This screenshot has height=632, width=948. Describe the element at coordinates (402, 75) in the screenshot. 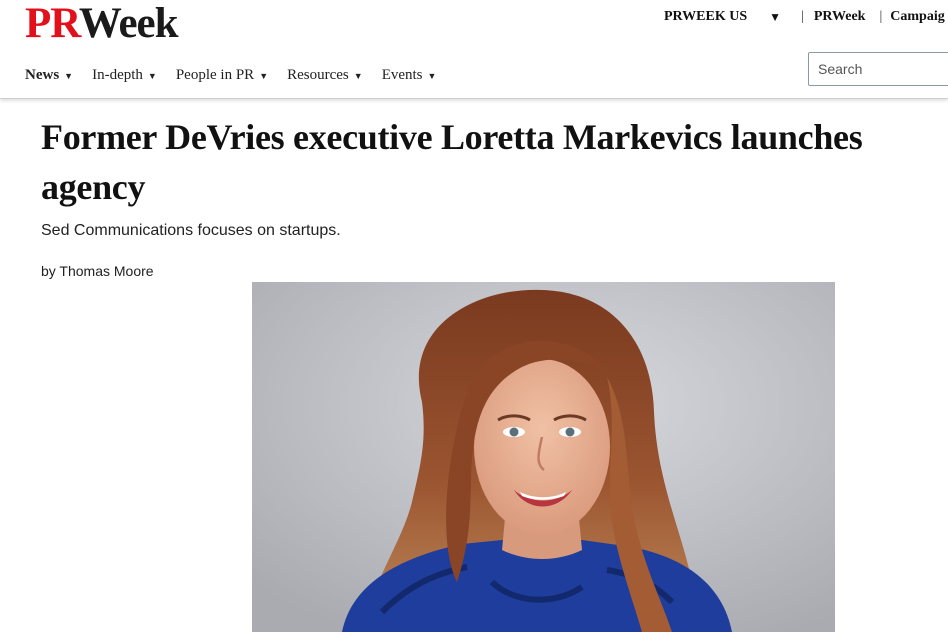

I see `nav-label: Events` at that location.